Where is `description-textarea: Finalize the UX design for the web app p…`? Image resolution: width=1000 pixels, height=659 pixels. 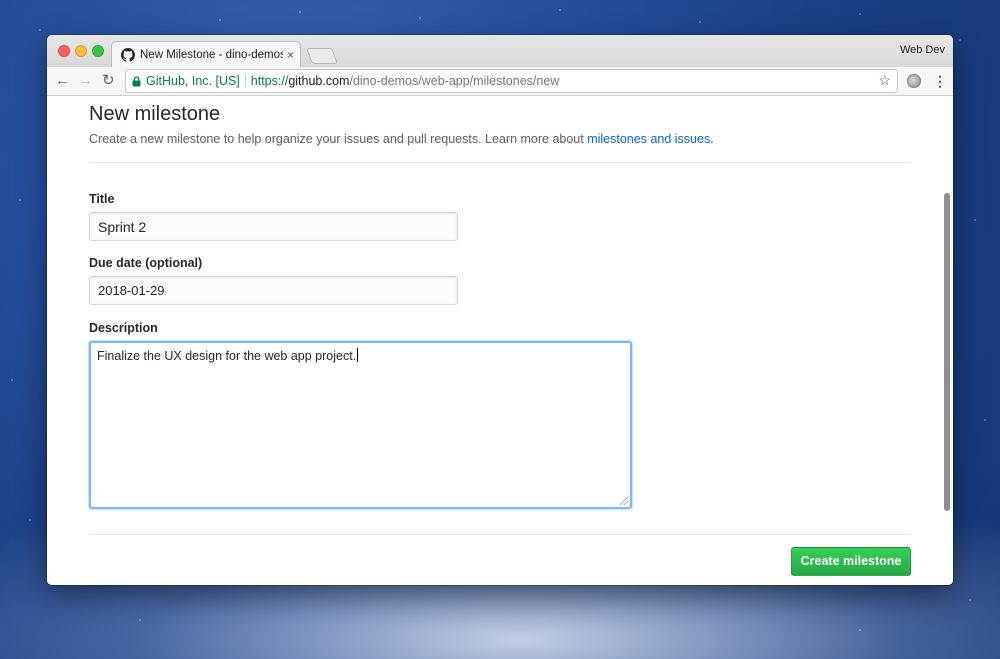
description-textarea: Finalize the UX design for the web app p… is located at coordinates (360, 425).